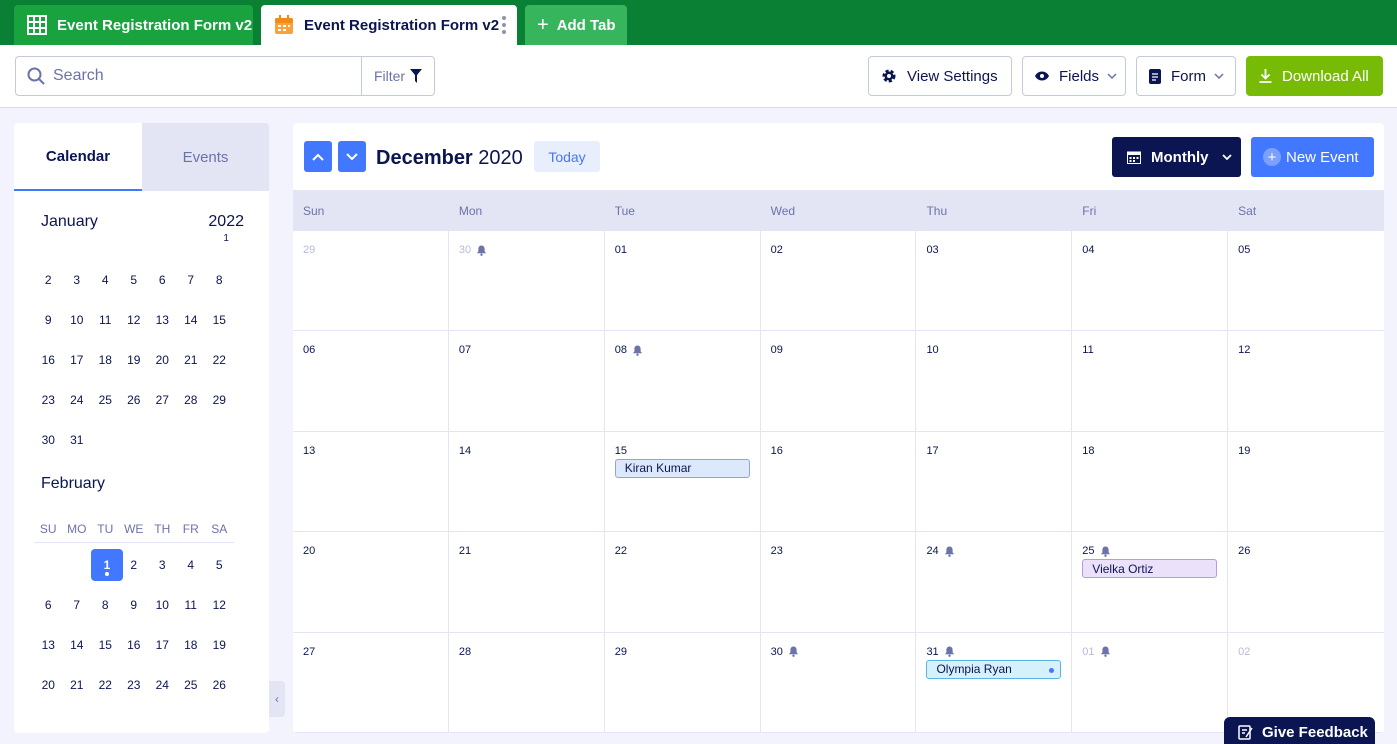  I want to click on day-cell: 08, so click(683, 381).